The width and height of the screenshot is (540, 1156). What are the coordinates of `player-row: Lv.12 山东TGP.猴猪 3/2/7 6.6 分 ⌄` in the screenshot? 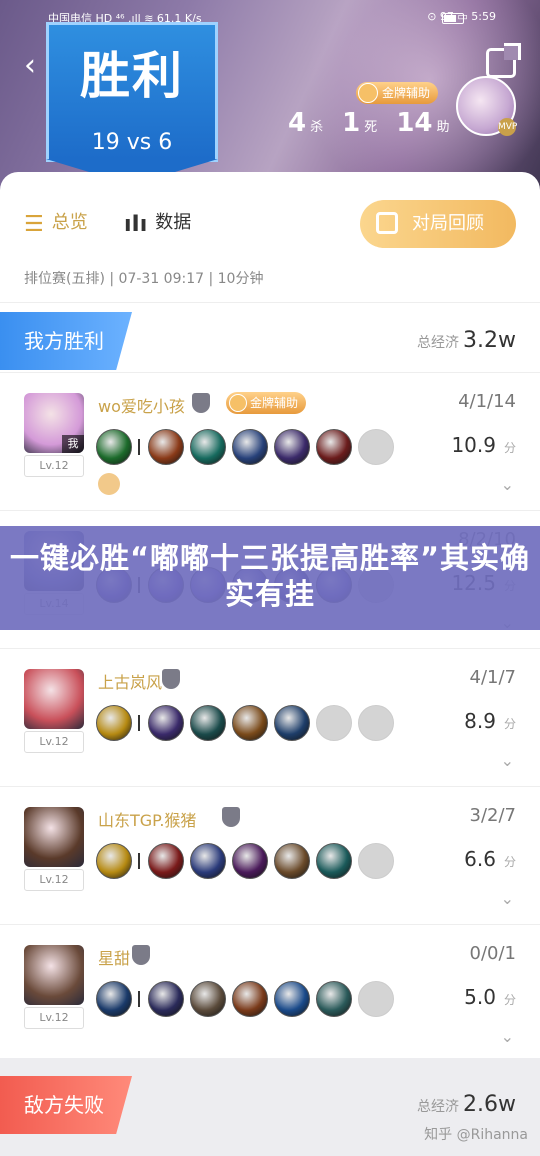 It's located at (270, 855).